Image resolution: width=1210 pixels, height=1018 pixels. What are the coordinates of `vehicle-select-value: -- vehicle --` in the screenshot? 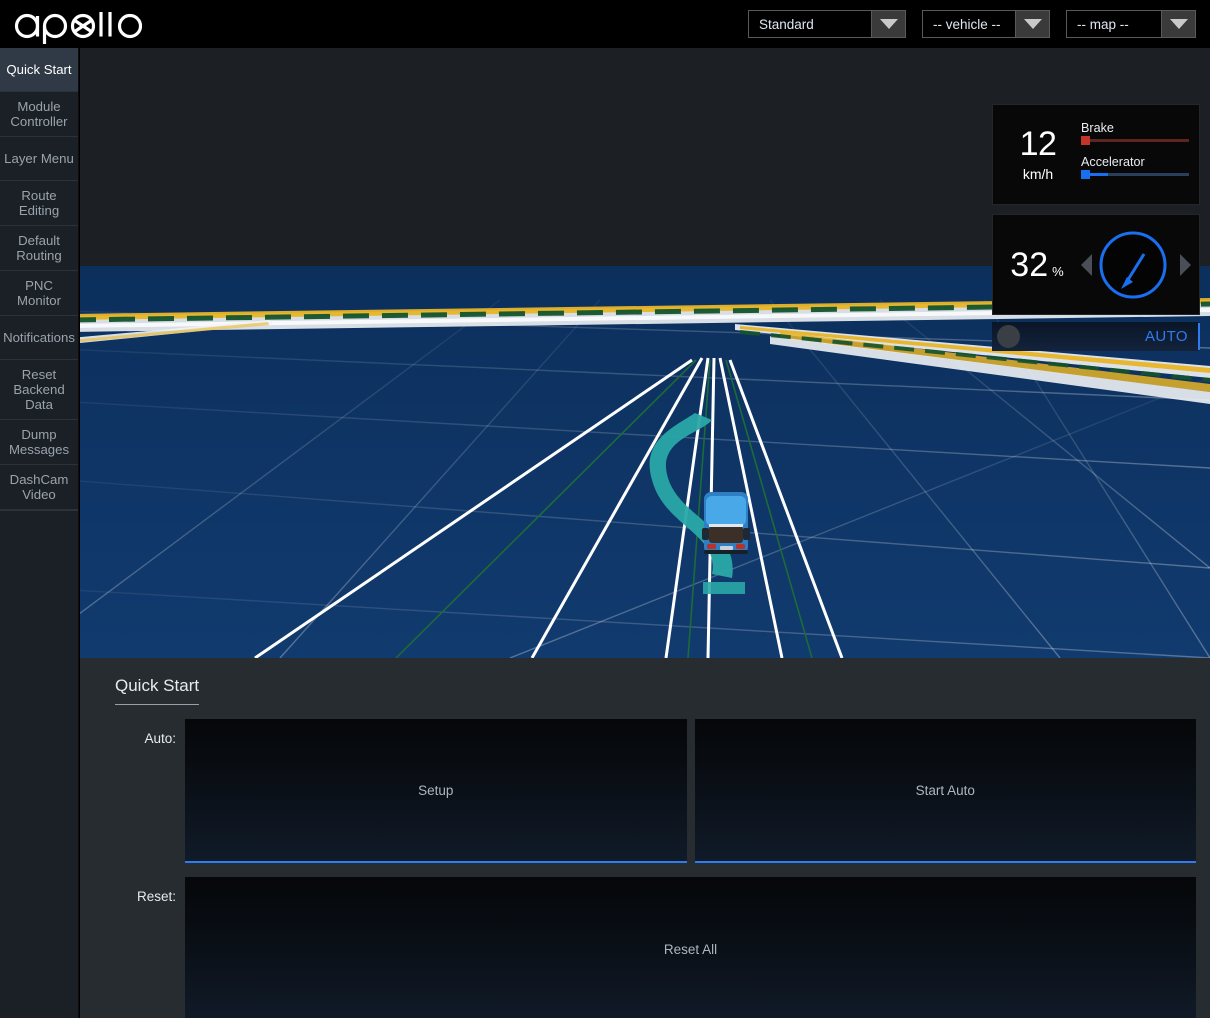 It's located at (967, 24).